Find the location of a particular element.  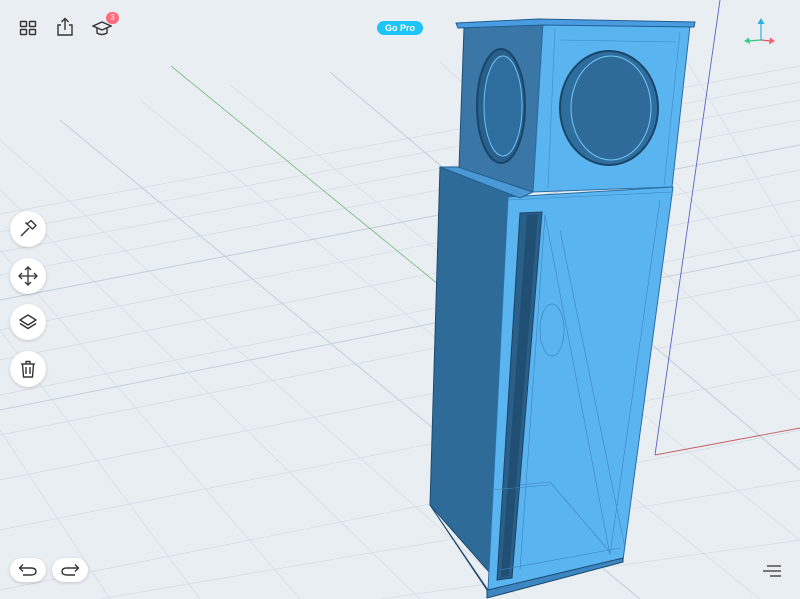

share-icon is located at coordinates (65, 26).